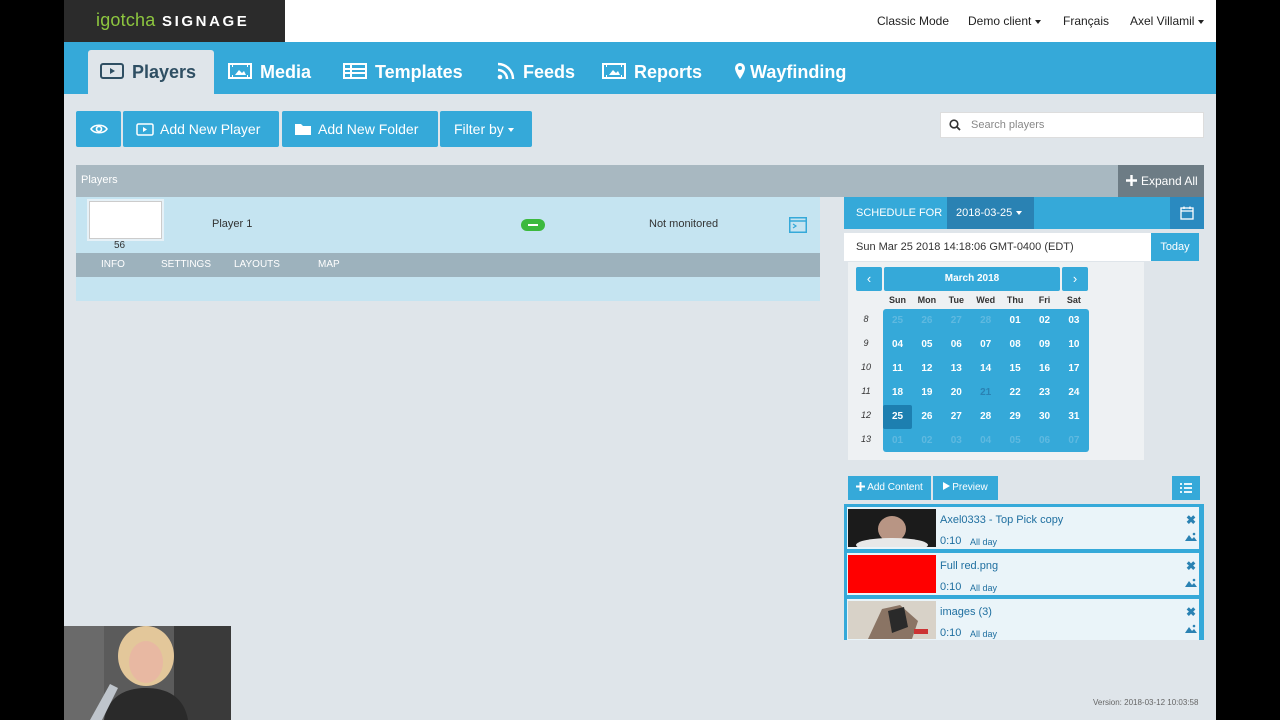 This screenshot has width=1280, height=720. I want to click on calendar-day: 24, so click(1073, 393).